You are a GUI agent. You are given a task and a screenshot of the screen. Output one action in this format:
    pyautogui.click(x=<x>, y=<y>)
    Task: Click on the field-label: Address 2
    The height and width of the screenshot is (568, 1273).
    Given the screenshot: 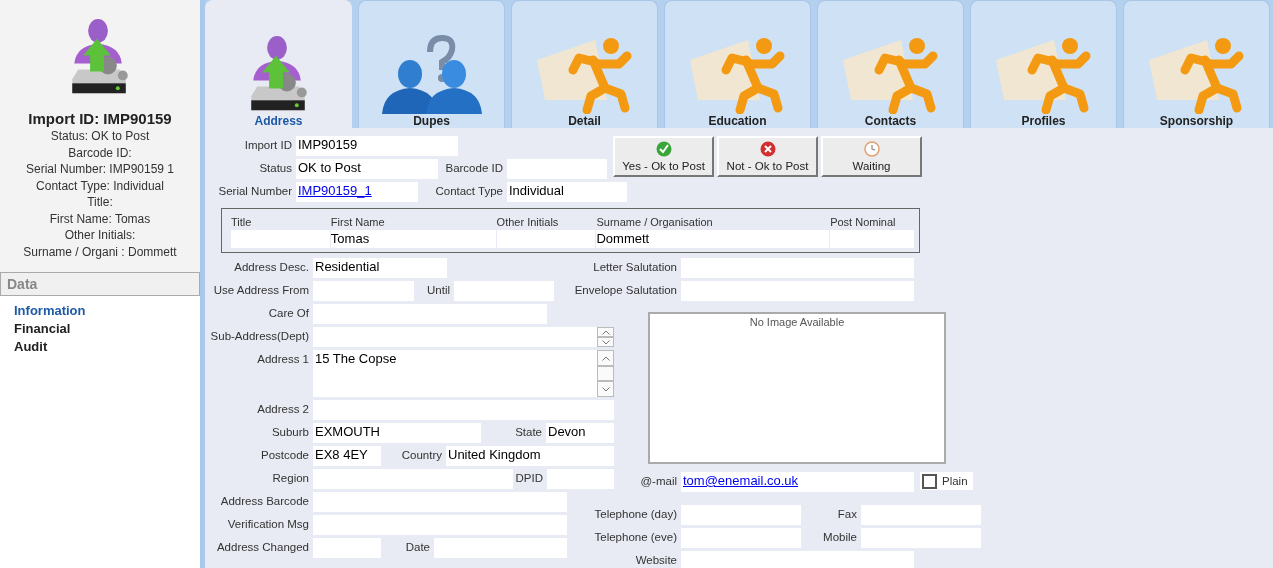 What is the action you would take?
    pyautogui.click(x=283, y=409)
    